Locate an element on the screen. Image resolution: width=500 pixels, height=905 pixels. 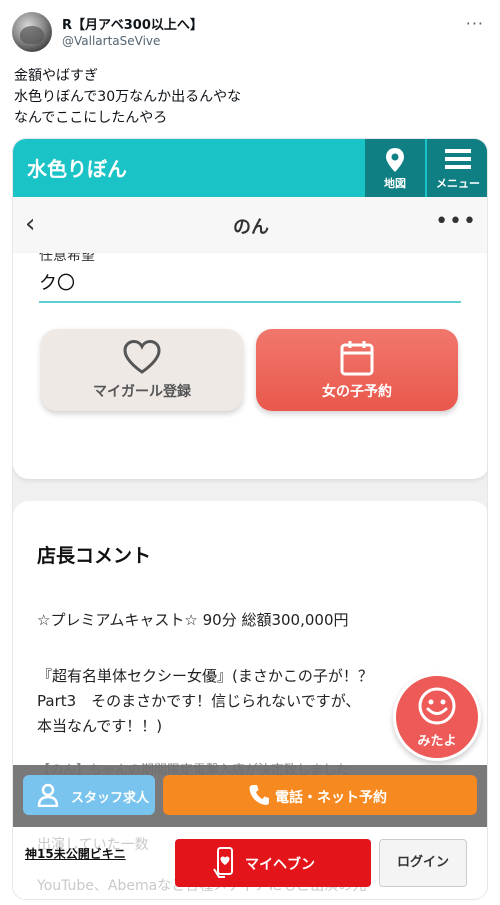
field-label: 任意希望 is located at coordinates (67, 258).